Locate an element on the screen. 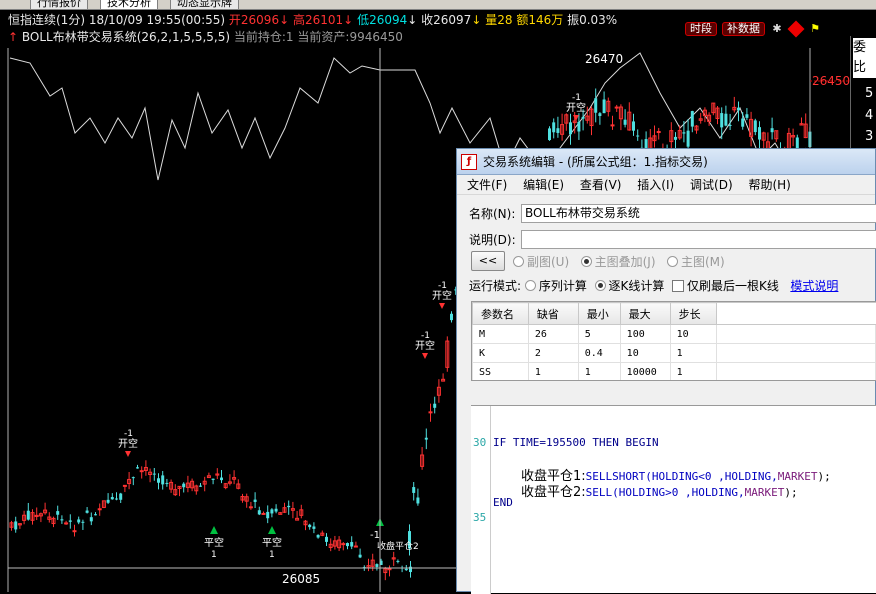  code-line: IF TIME=195500 THEN BEGIN is located at coordinates (576, 442).